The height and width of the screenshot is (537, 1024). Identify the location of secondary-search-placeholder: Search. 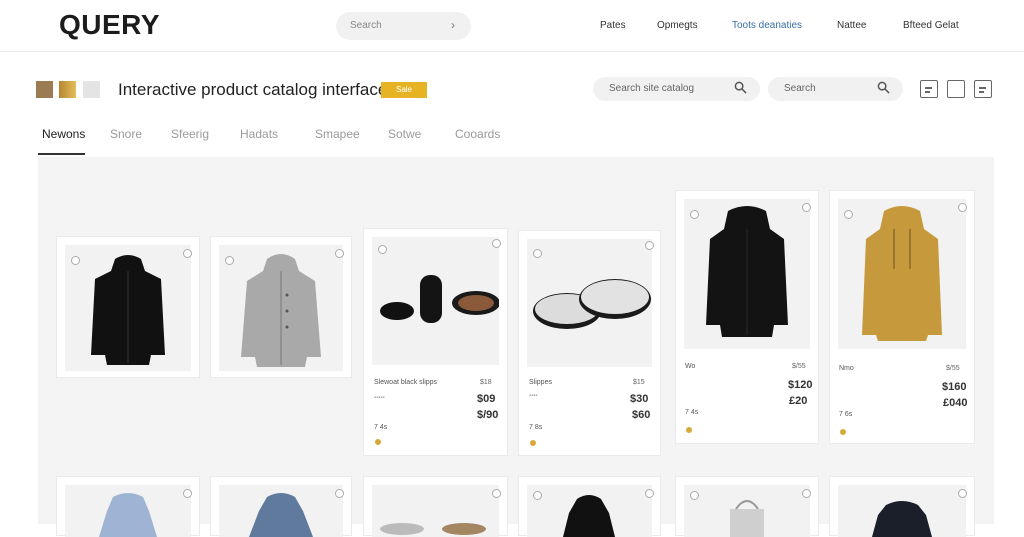
(800, 88).